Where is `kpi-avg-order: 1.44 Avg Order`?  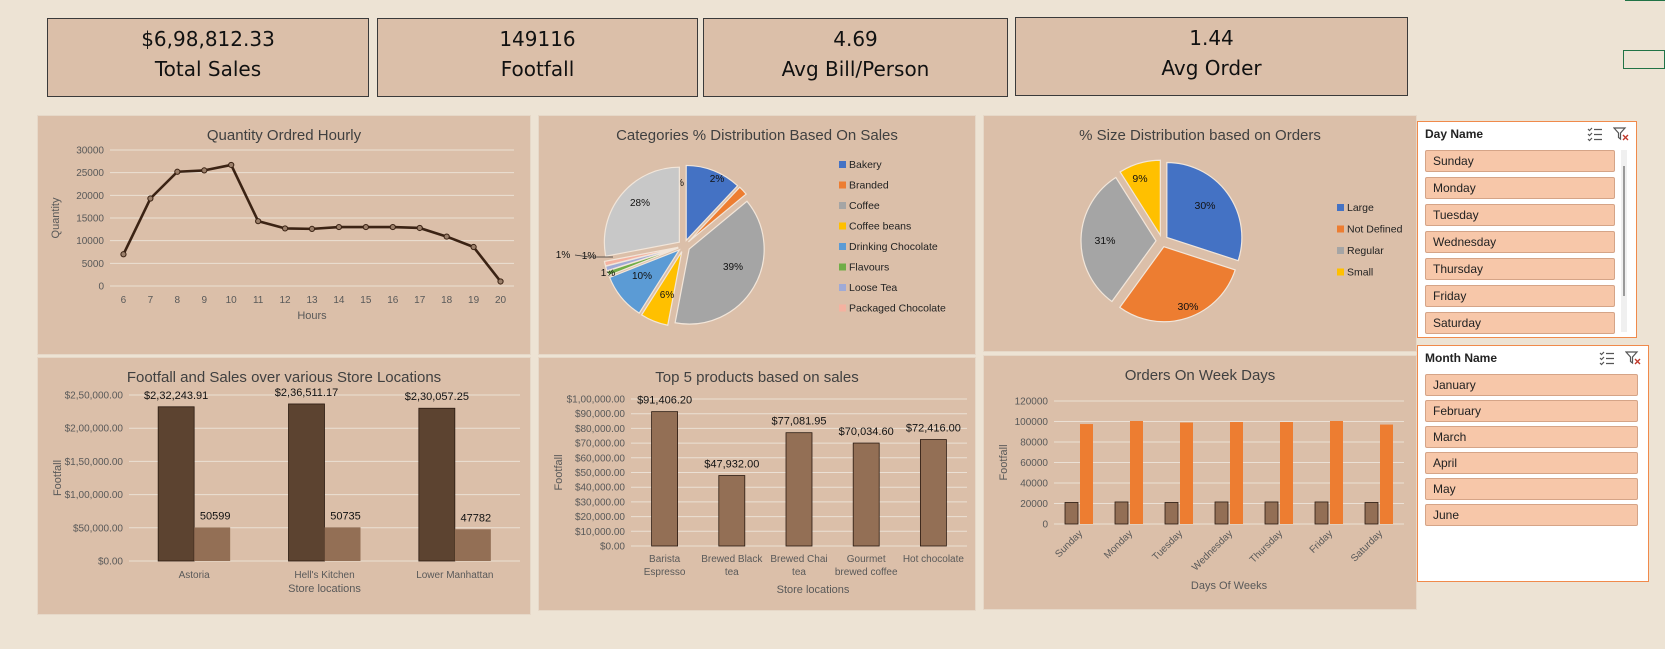
kpi-avg-order: 1.44 Avg Order is located at coordinates (1211, 56).